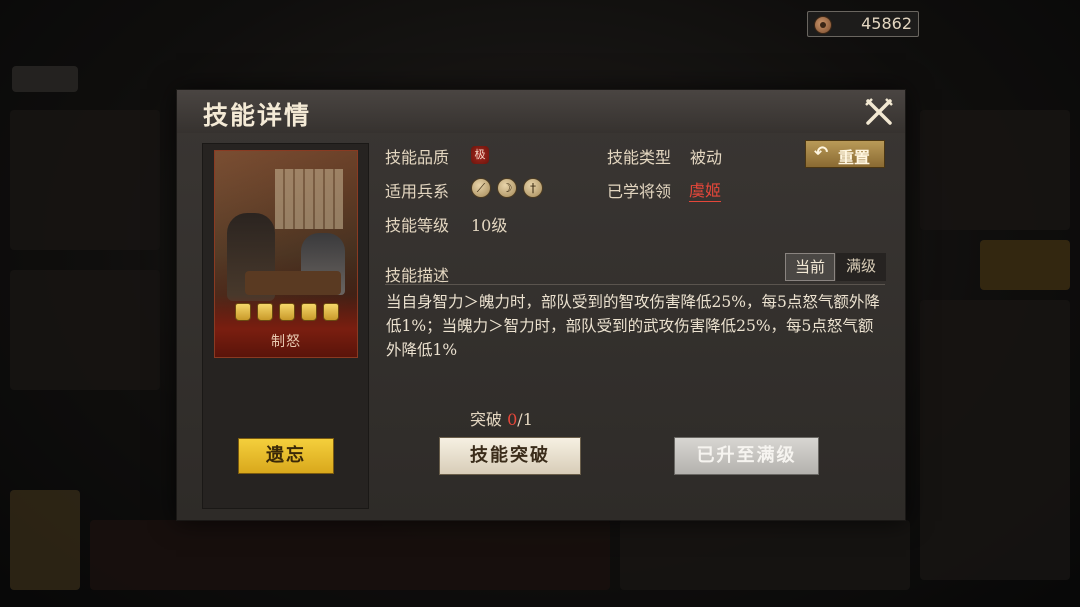 This screenshot has height=607, width=1080. What do you see at coordinates (854, 157) in the screenshot?
I see `reset-label: 重置` at bounding box center [854, 157].